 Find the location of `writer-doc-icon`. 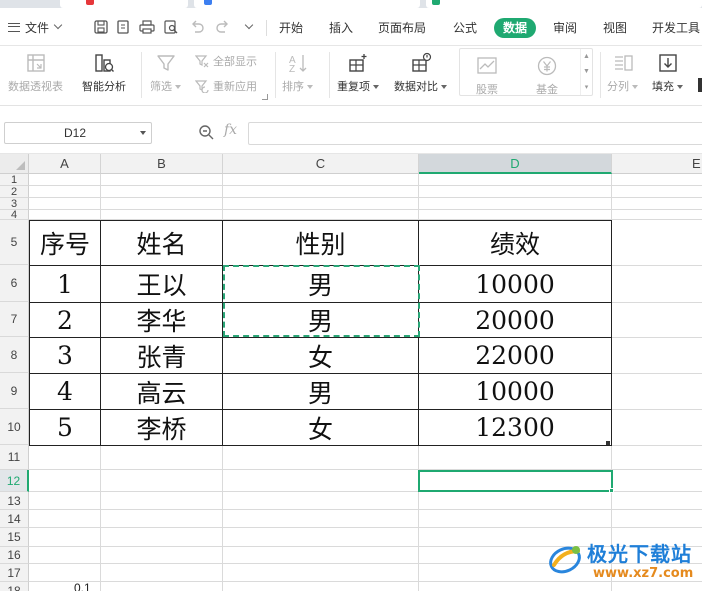

writer-doc-icon is located at coordinates (208, 2).